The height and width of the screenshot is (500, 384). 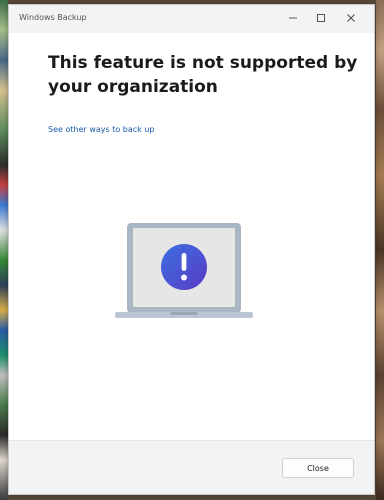 I want to click on dialog-footer: Close, so click(x=191, y=467).